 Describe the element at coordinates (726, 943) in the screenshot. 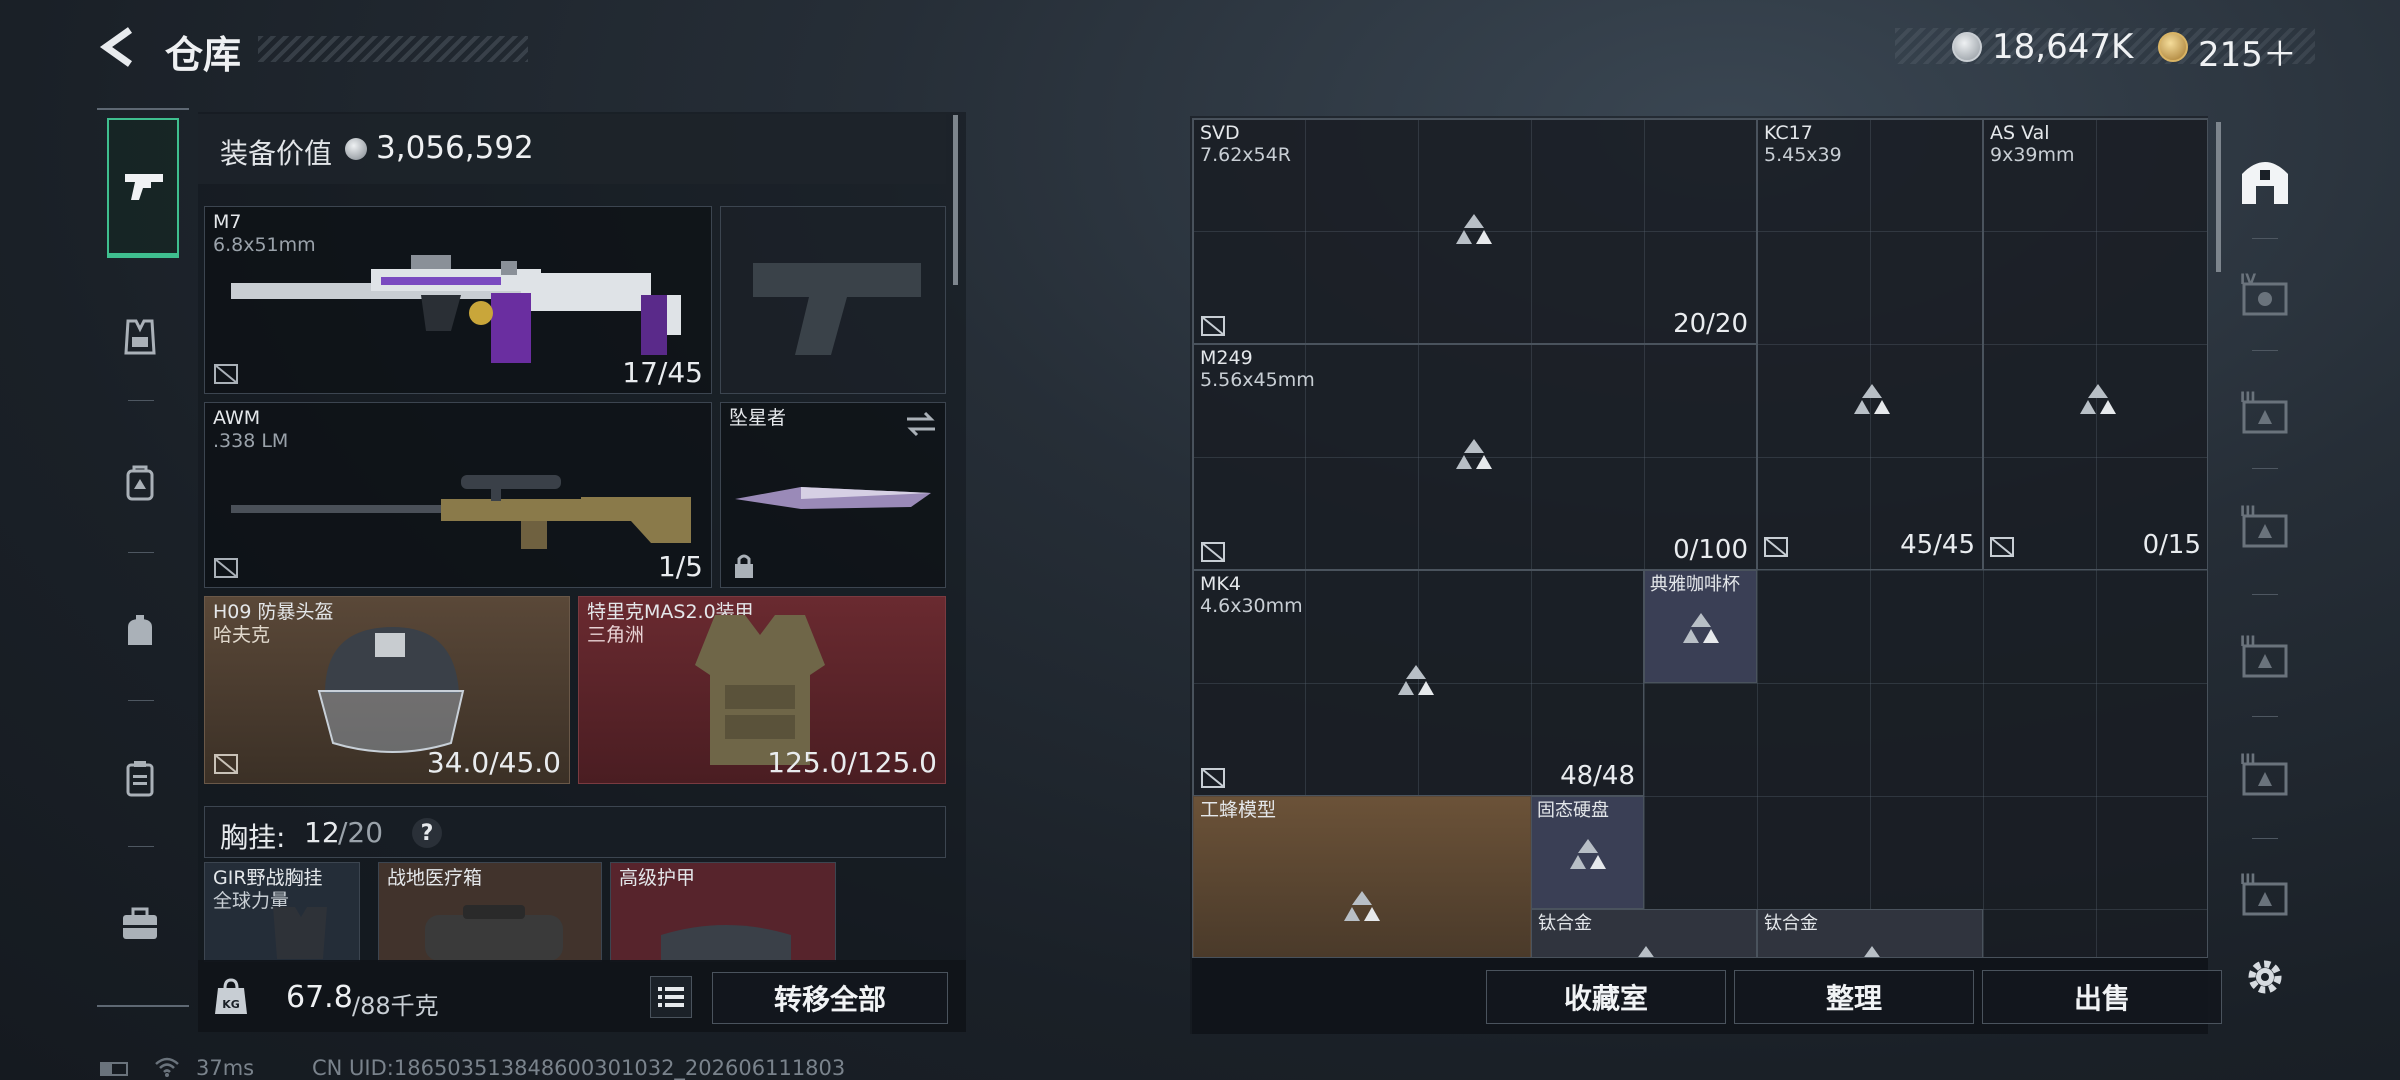

I see `armor-plate-image` at that location.